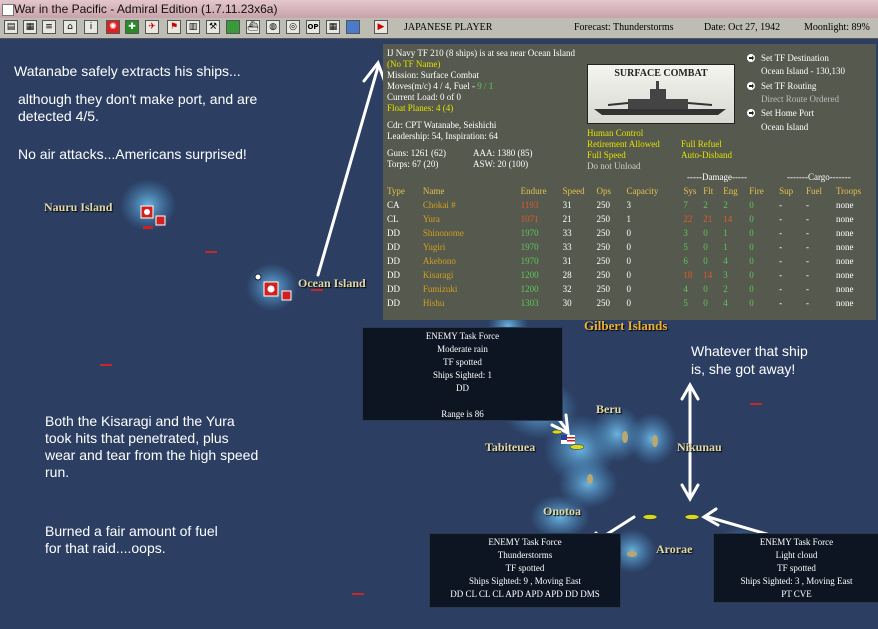 This screenshot has width=878, height=629. I want to click on mission-image: SURFACE COMBAT, so click(661, 94).